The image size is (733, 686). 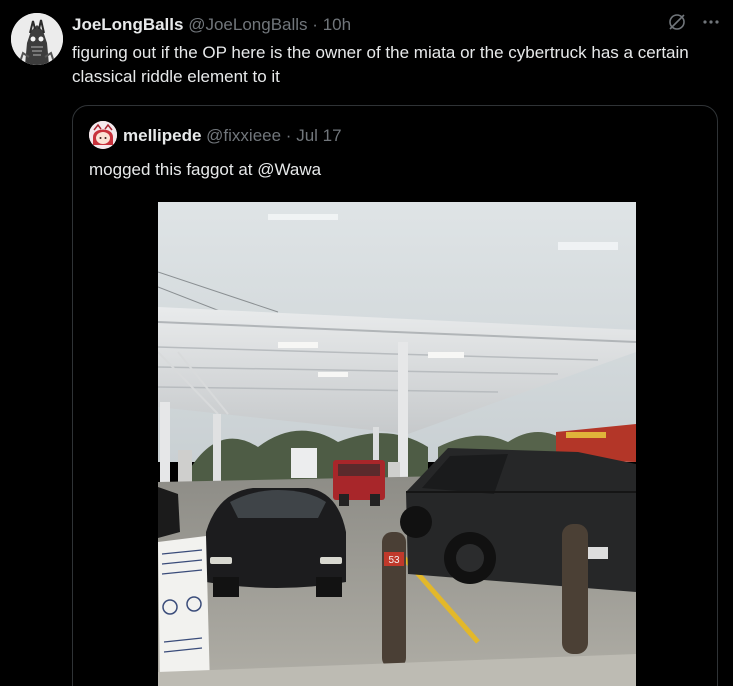 I want to click on pillar-number: 53, so click(x=394, y=560).